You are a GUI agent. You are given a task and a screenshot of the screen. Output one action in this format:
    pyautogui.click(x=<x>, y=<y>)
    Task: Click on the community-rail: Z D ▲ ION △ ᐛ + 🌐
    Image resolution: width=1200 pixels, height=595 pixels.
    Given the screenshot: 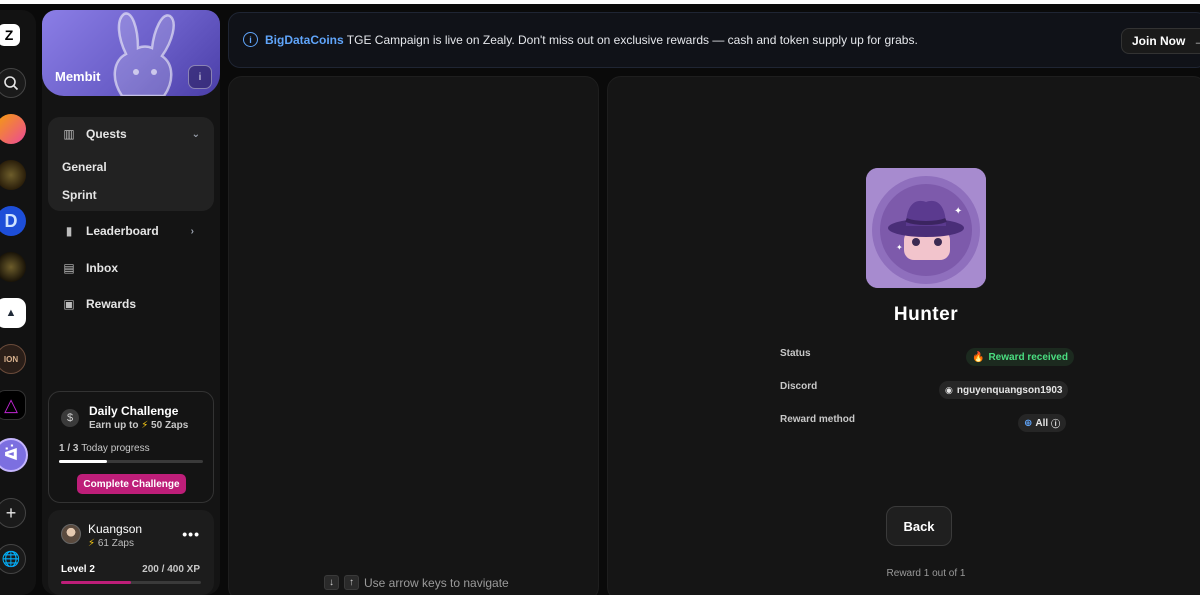 What is the action you would take?
    pyautogui.click(x=18, y=302)
    